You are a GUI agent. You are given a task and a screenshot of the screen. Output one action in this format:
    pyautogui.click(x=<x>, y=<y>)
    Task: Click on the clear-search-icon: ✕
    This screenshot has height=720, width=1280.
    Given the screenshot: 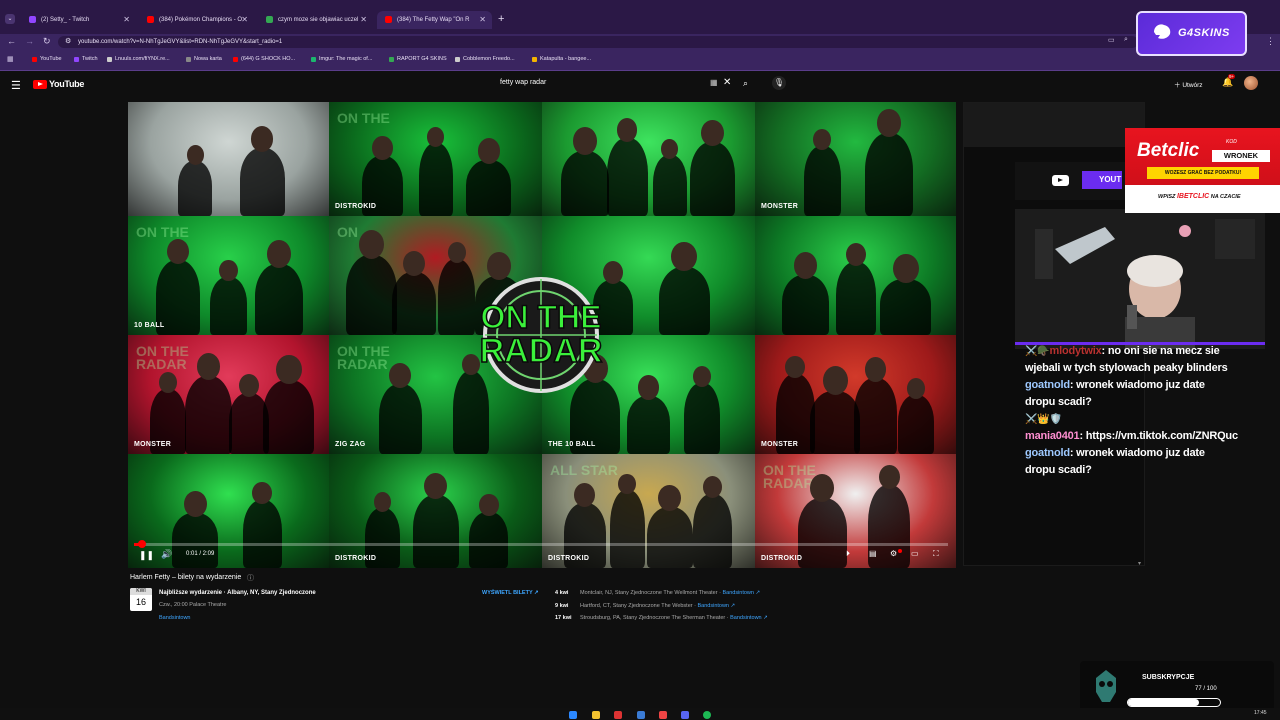 What is the action you would take?
    pyautogui.click(x=727, y=82)
    